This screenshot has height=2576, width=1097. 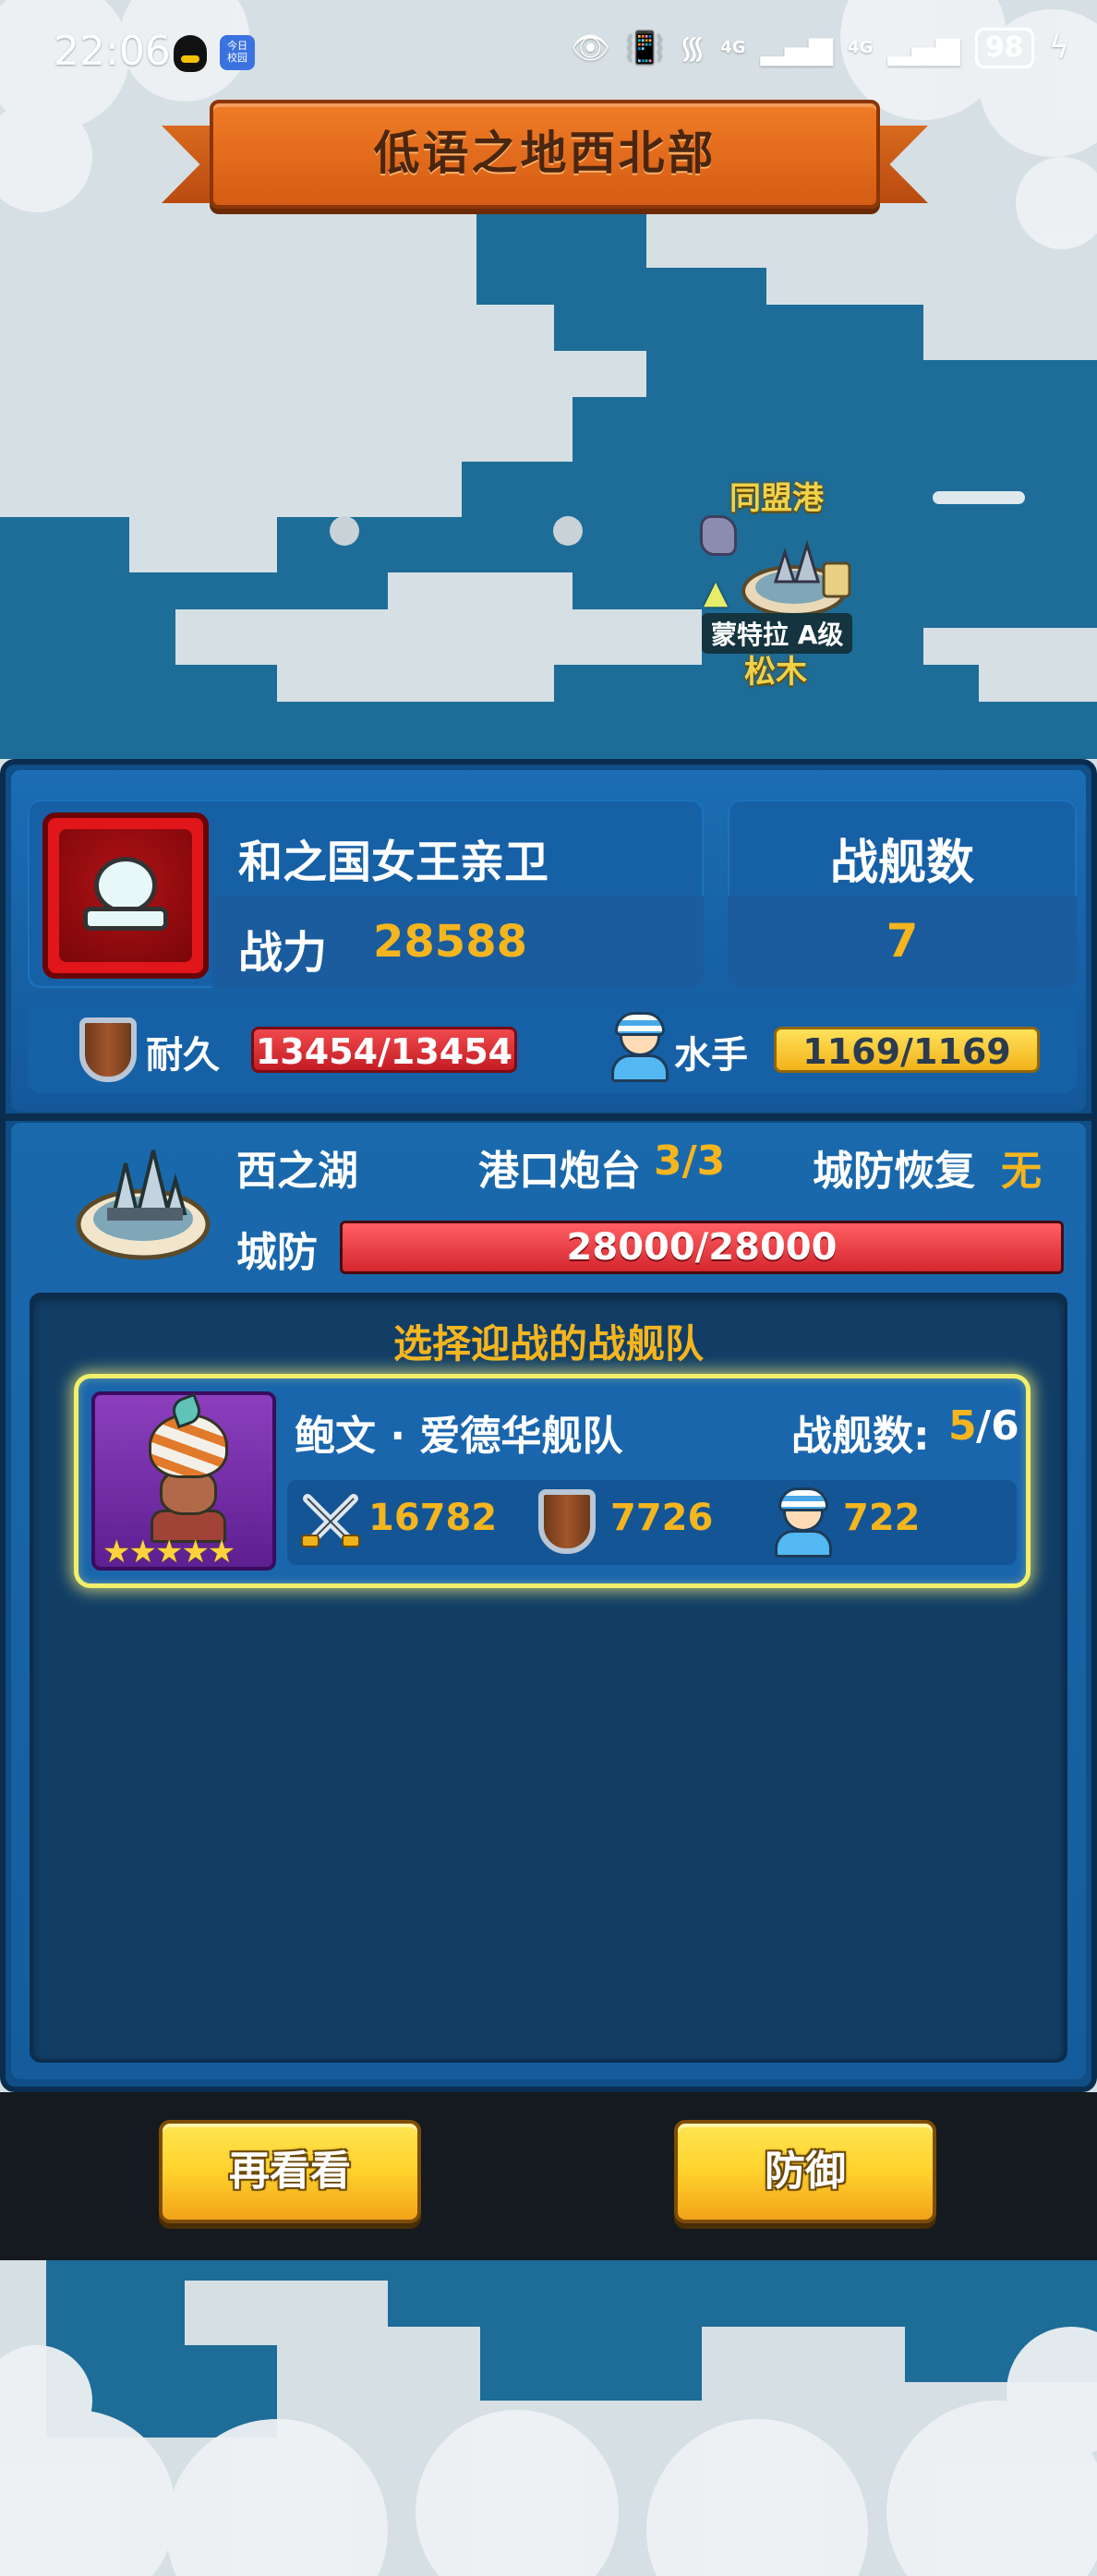 What do you see at coordinates (799, 577) in the screenshot?
I see `map-fortress-icon` at bounding box center [799, 577].